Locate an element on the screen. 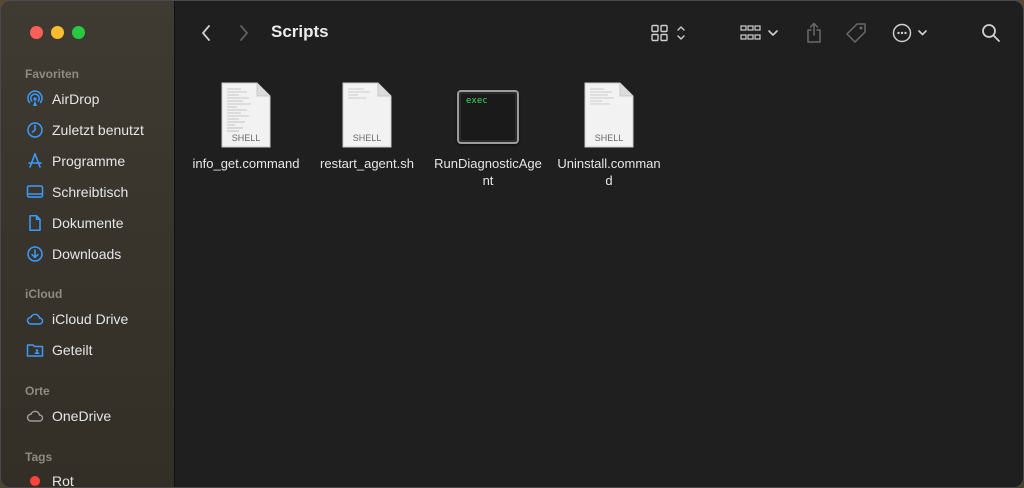 This screenshot has width=1024, height=488. toolbar: Scripts is located at coordinates (599, 33).